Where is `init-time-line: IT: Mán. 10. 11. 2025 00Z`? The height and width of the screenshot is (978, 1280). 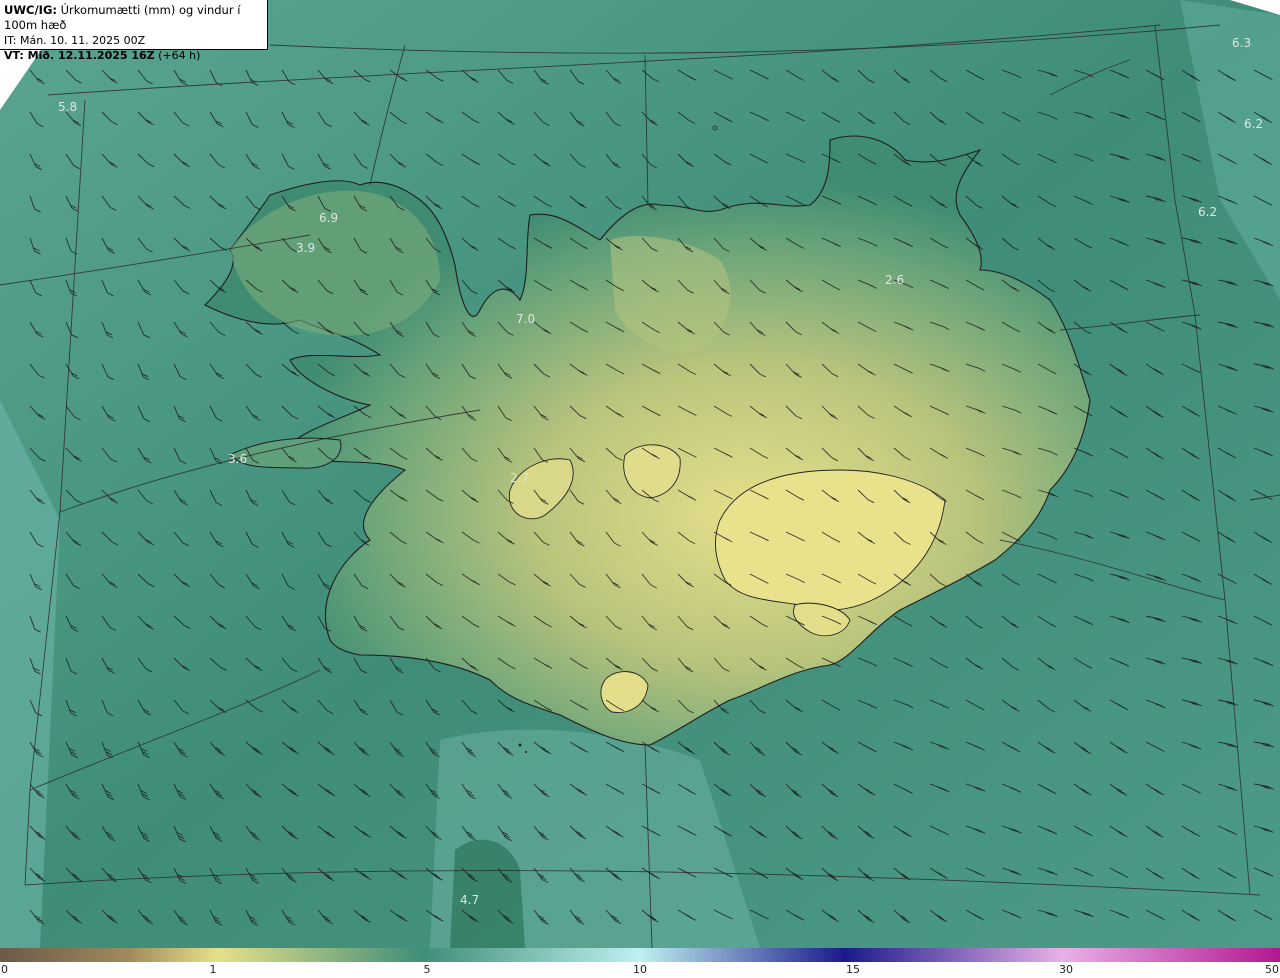 init-time-line: IT: Mán. 10. 11. 2025 00Z is located at coordinates (133, 40).